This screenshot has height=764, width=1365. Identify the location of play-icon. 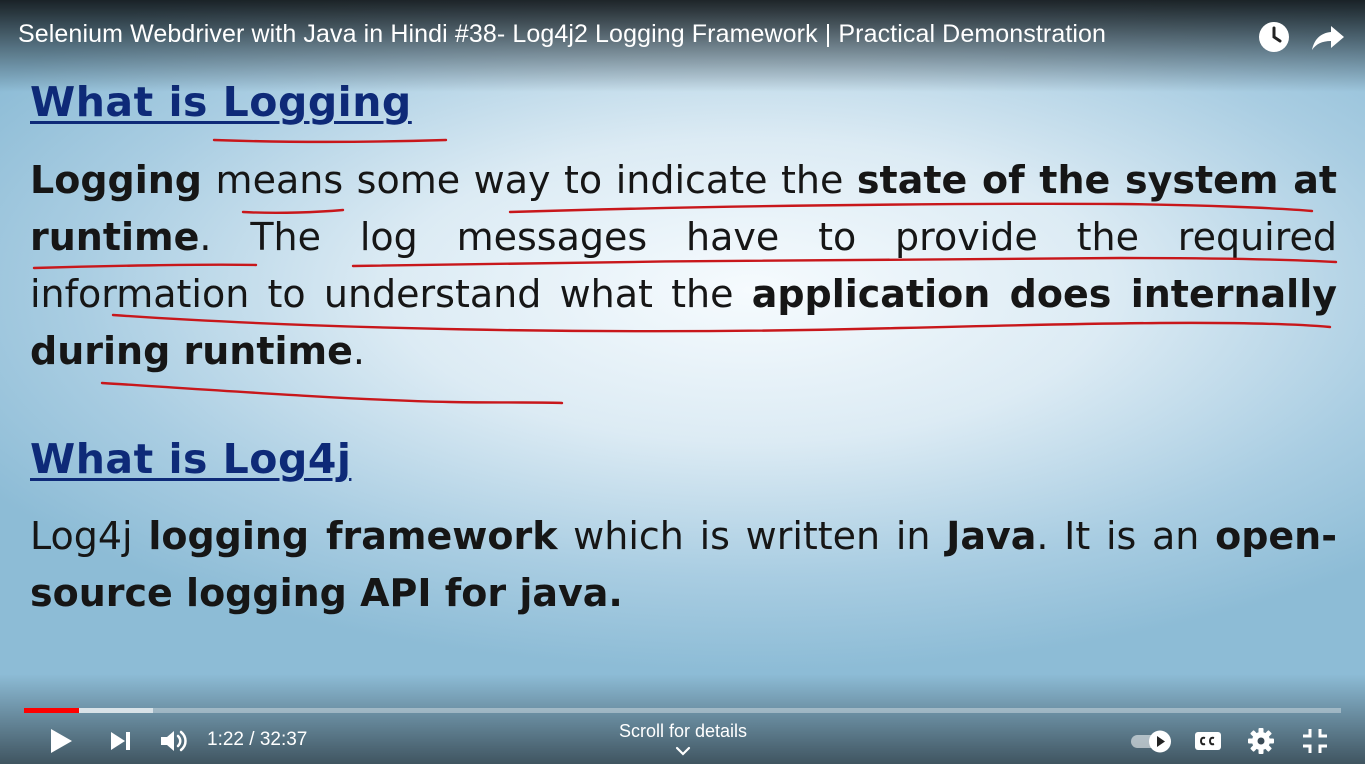
(60, 741).